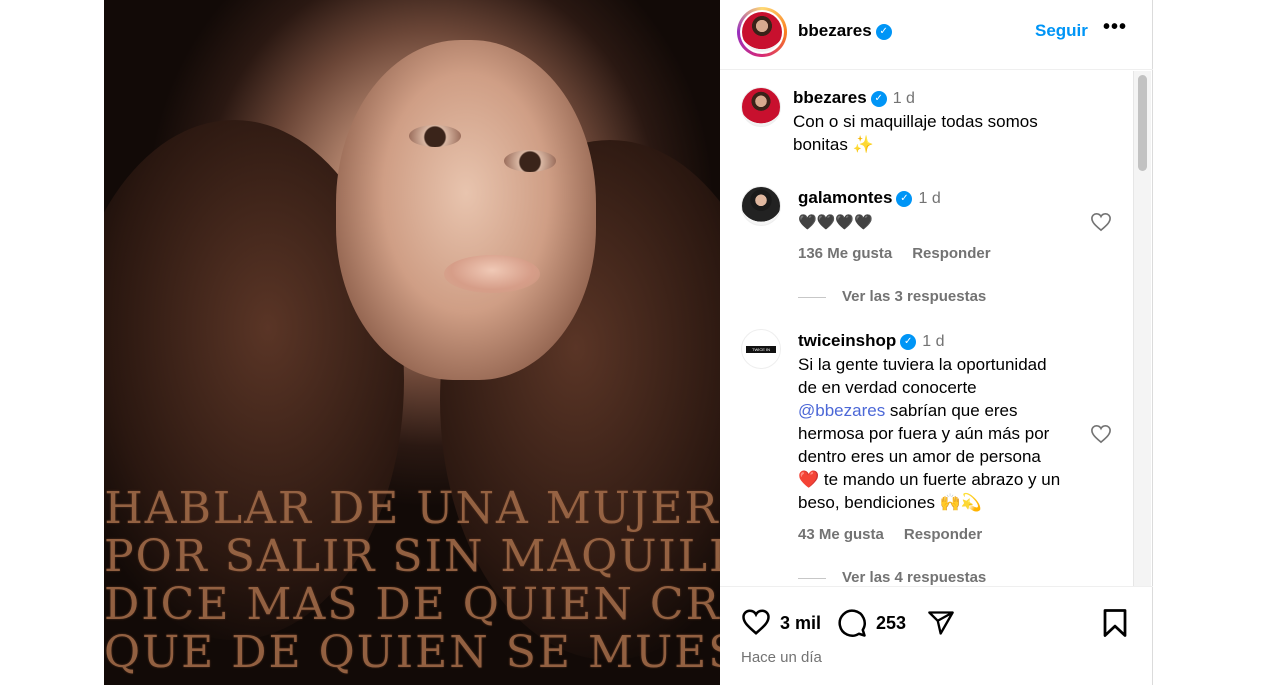 The width and height of the screenshot is (1280, 685). What do you see at coordinates (830, 97) in the screenshot?
I see `caption-username-text: bbezares` at bounding box center [830, 97].